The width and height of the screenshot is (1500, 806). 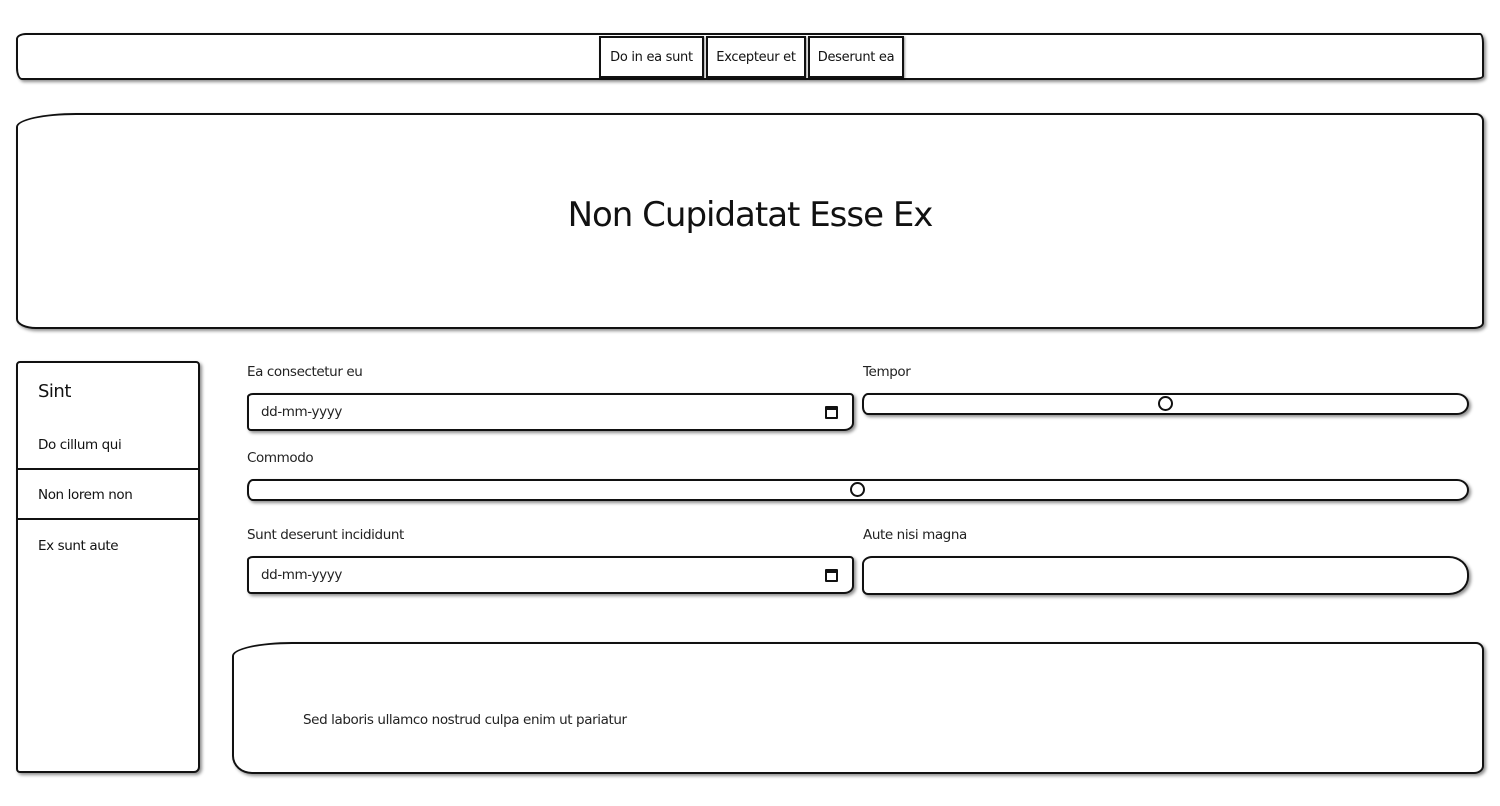 What do you see at coordinates (78, 545) in the screenshot?
I see `sidebar-item-label: Ex sunt aute` at bounding box center [78, 545].